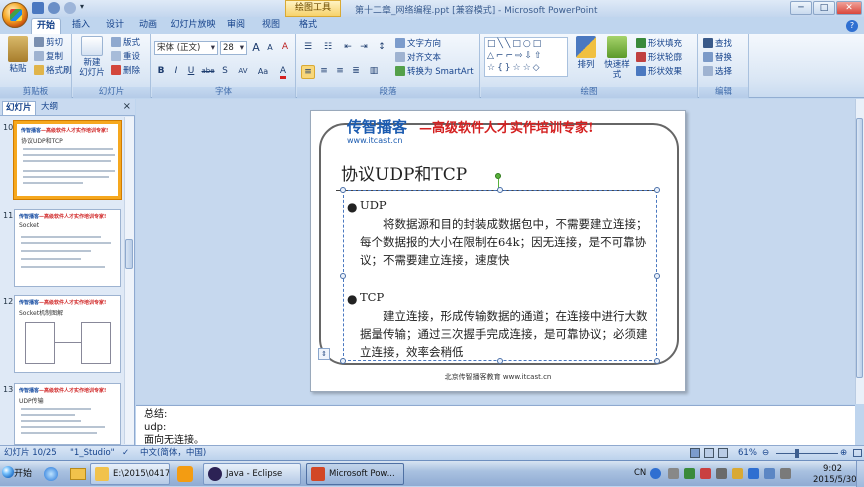  I want to click on shrink-font-button: A, so click(270, 48).